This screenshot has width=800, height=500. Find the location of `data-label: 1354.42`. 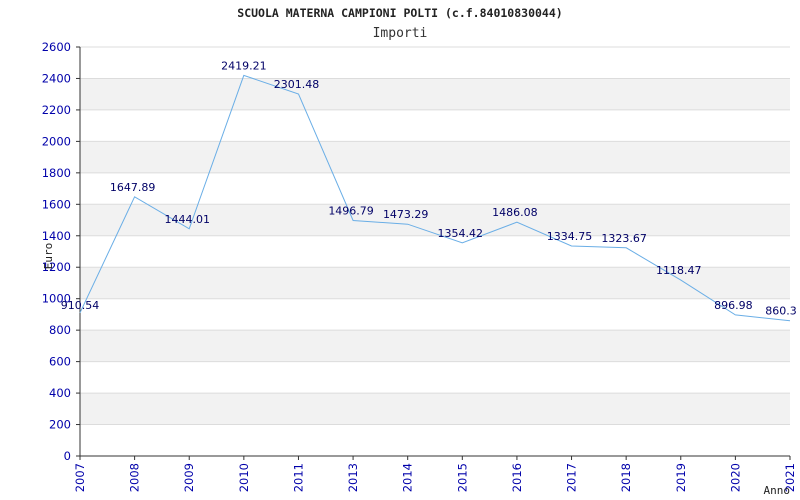

data-label: 1354.42 is located at coordinates (461, 233).